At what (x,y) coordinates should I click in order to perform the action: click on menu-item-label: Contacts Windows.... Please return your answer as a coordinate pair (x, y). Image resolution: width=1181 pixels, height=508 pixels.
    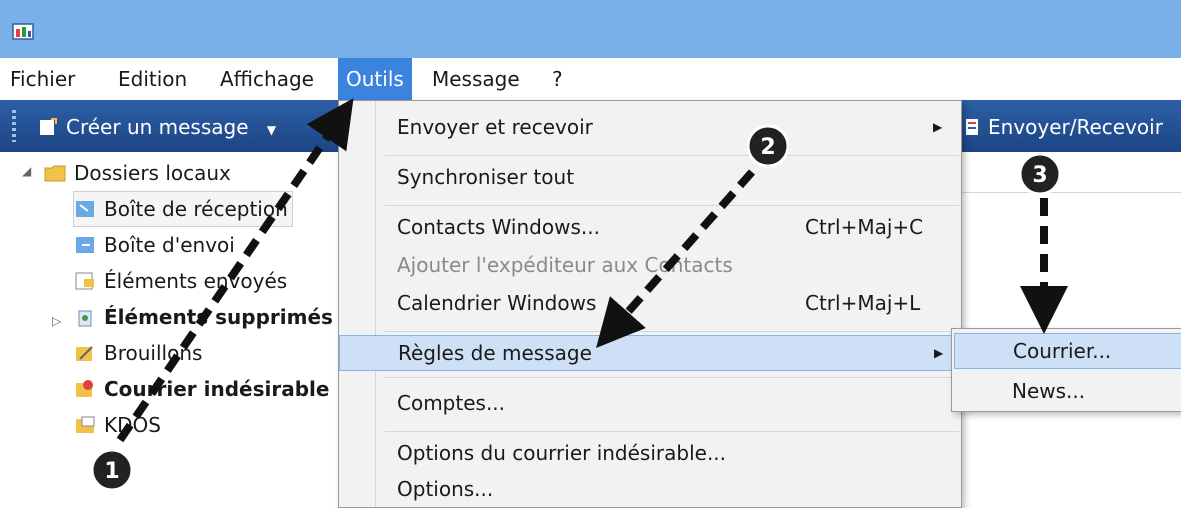
    Looking at the image, I should click on (498, 227).